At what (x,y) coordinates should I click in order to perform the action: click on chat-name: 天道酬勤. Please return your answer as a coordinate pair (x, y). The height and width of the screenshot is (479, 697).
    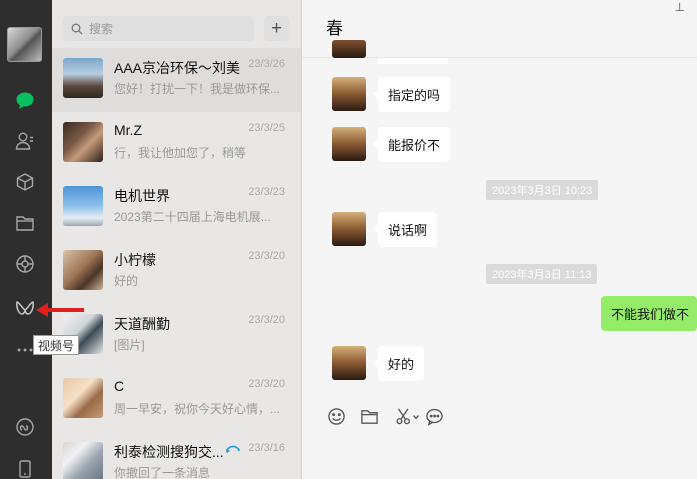
    Looking at the image, I should click on (142, 324).